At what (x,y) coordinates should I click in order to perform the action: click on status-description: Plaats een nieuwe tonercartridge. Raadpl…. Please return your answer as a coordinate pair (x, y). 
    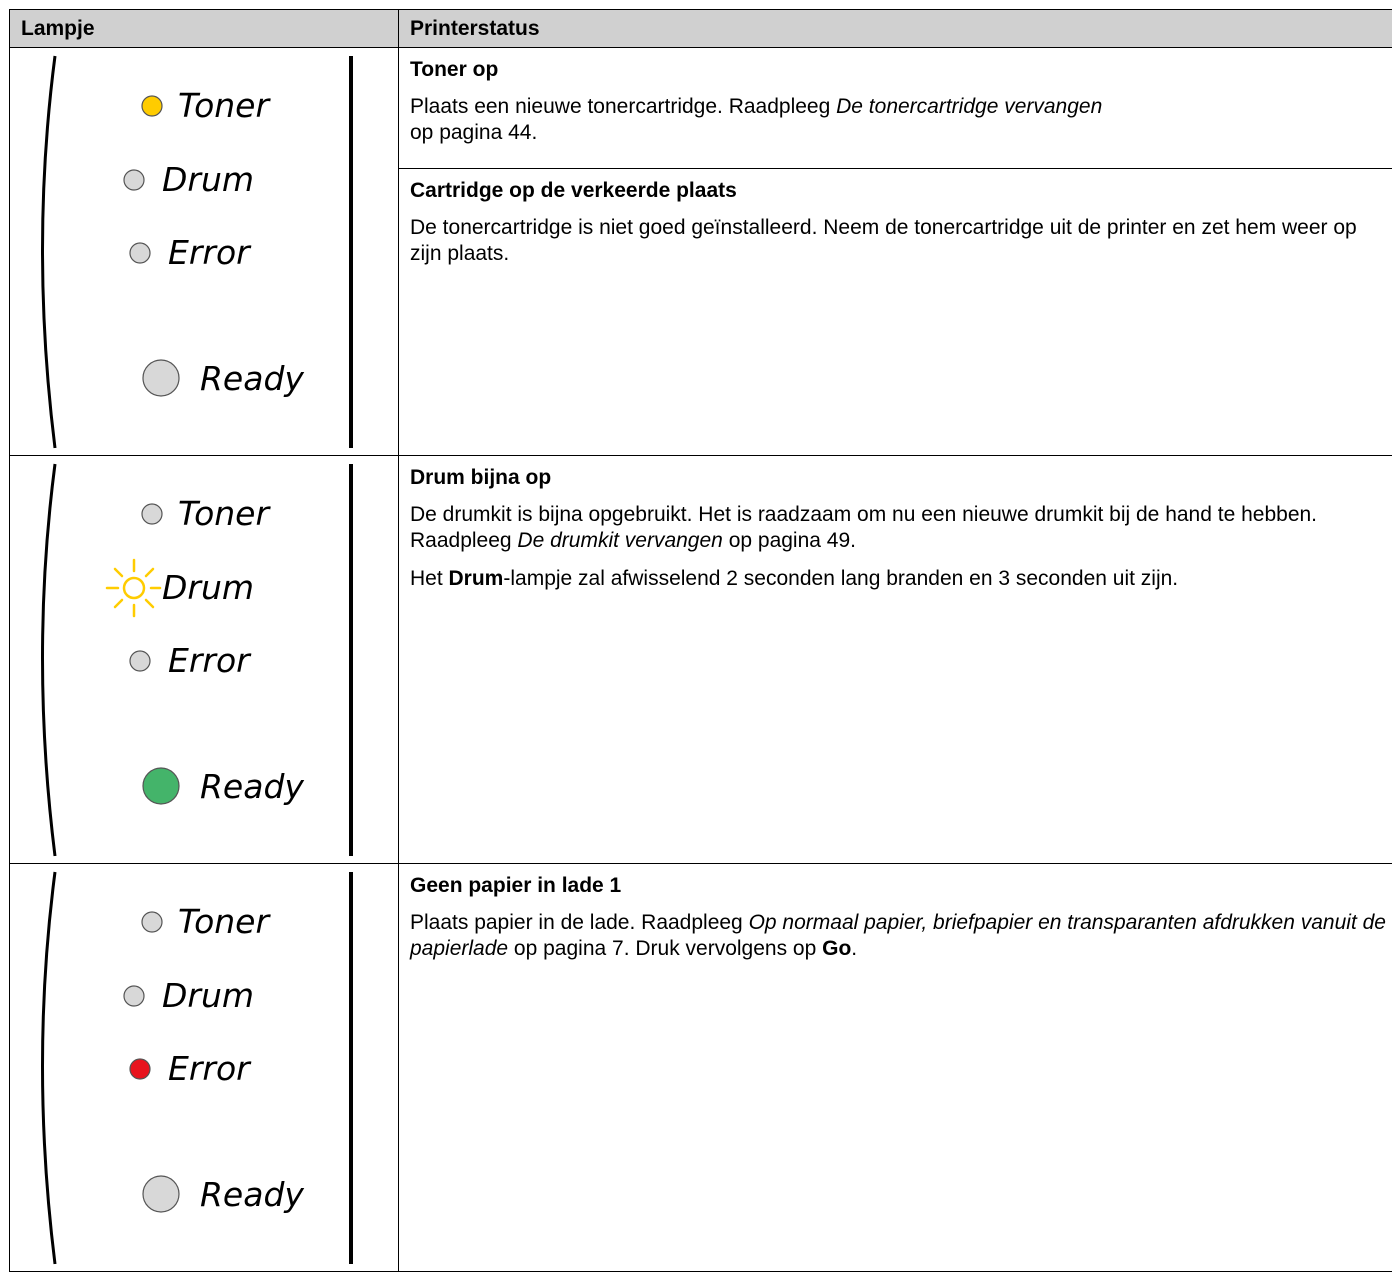
    Looking at the image, I should click on (901, 120).